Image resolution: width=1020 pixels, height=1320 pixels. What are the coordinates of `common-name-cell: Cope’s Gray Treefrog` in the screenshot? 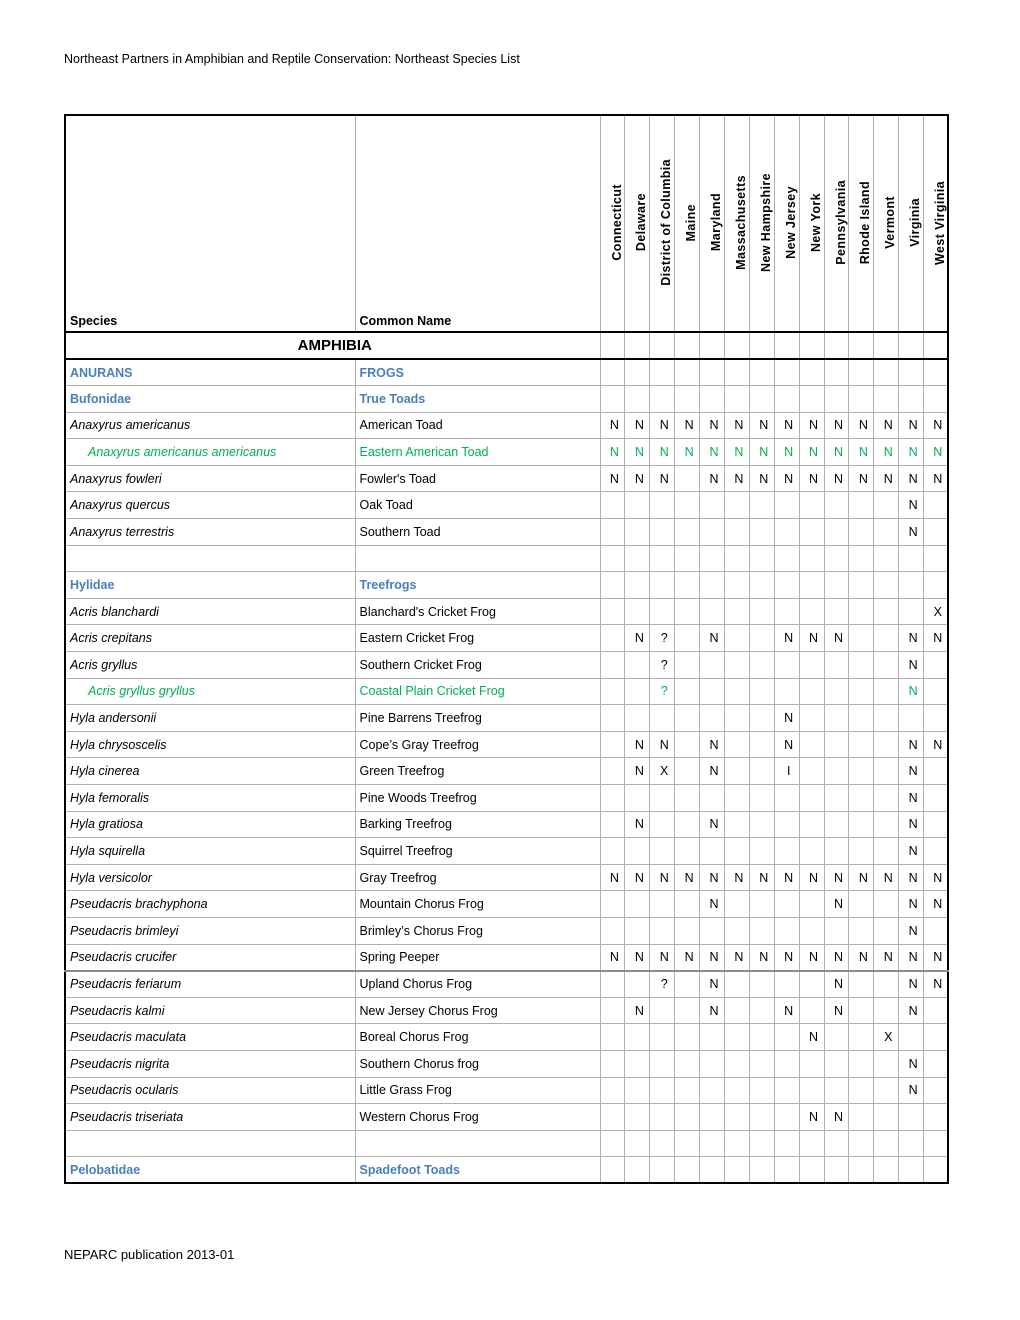 It's located at (477, 744).